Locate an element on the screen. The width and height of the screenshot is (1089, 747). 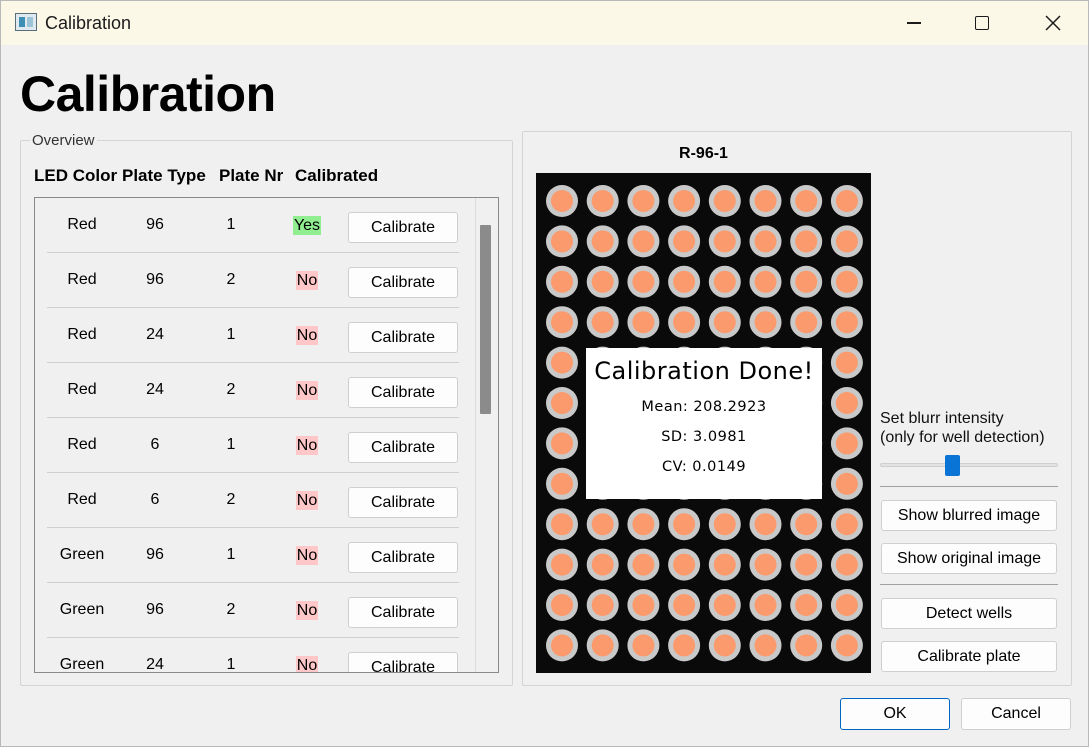
cell-plate-nr: 2 is located at coordinates (231, 389).